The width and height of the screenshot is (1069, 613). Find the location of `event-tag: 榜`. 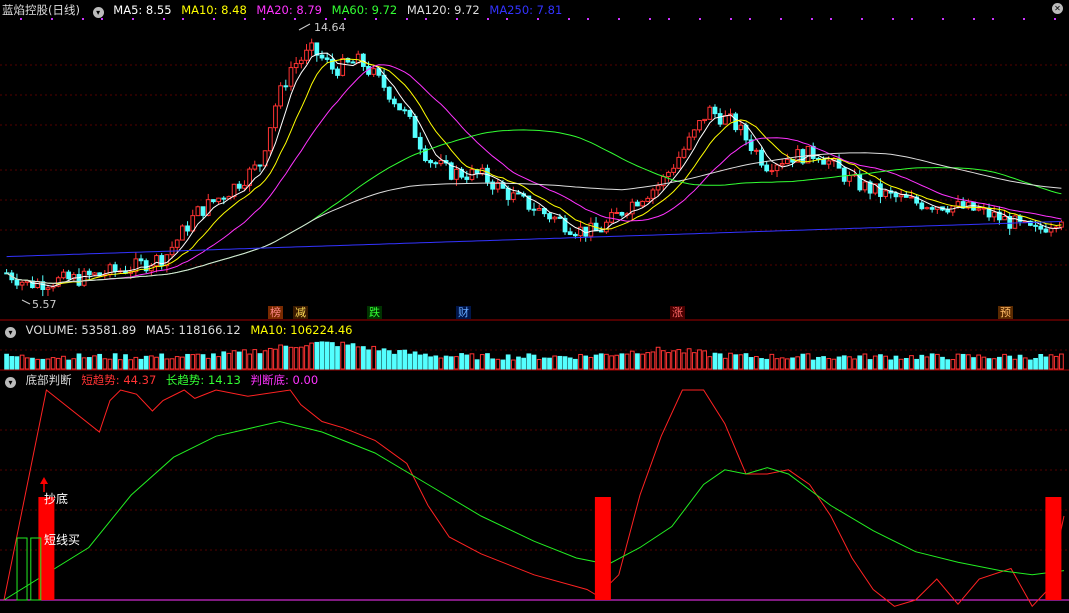

event-tag: 榜 is located at coordinates (275, 312).